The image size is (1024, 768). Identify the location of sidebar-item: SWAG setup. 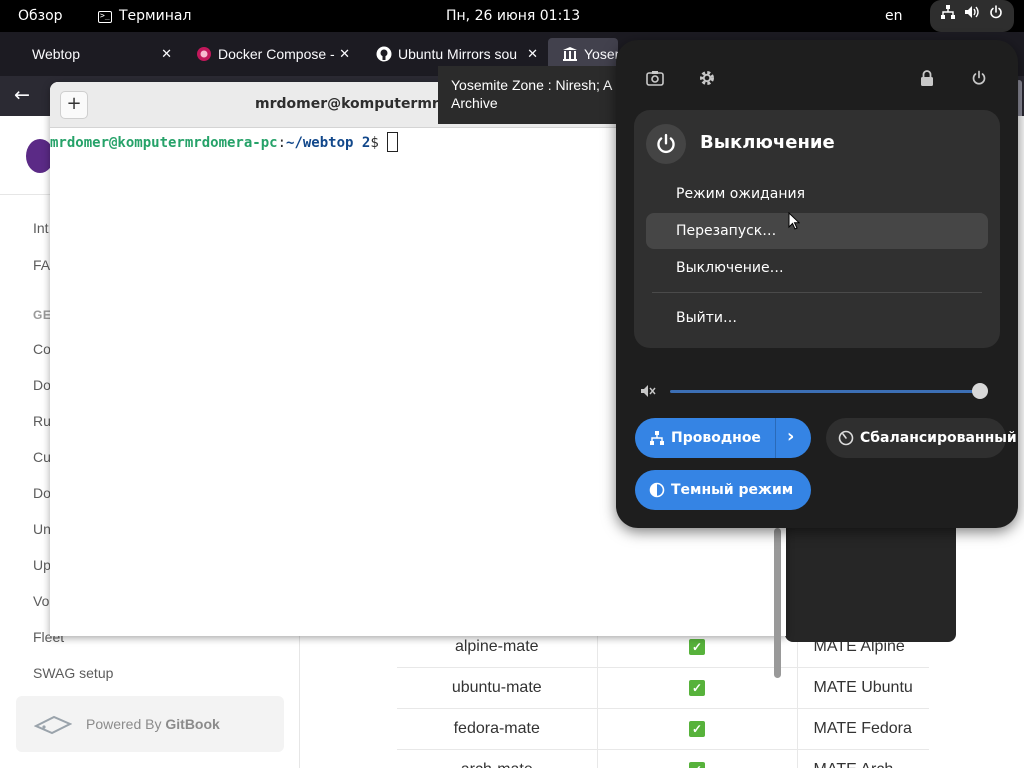
(73, 673).